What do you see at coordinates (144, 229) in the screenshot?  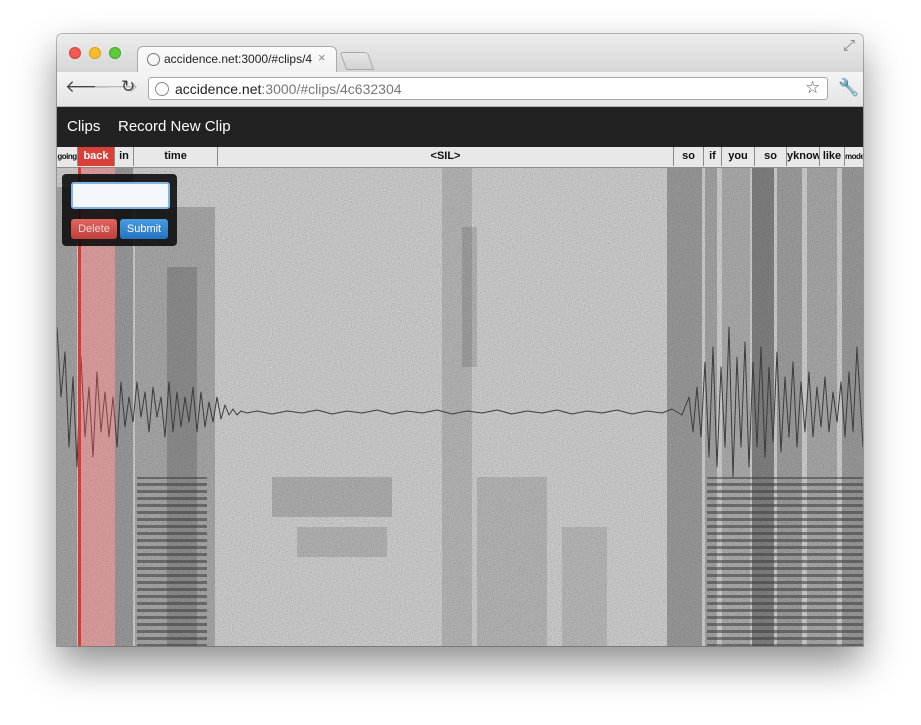 I see `submit-button: Submit` at bounding box center [144, 229].